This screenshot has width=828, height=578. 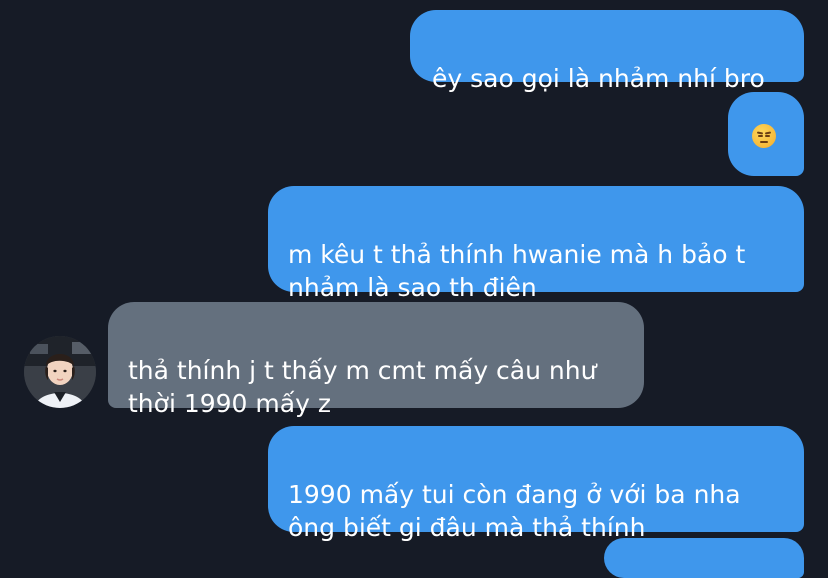 I want to click on contact-avatar, so click(x=60, y=372).